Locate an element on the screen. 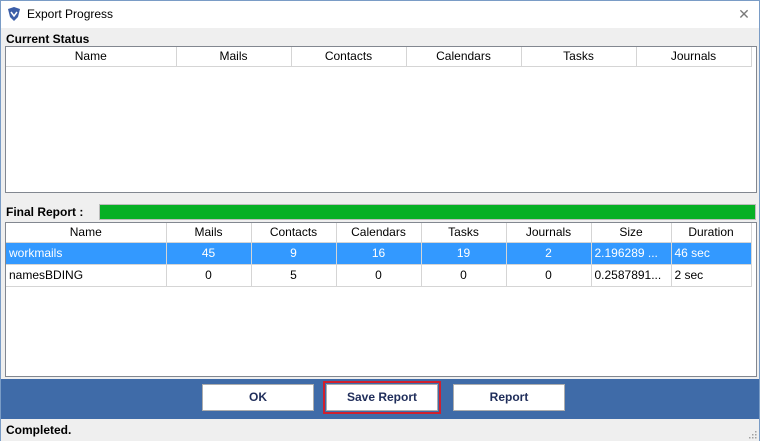  close-icon: ✕ is located at coordinates (744, 14).